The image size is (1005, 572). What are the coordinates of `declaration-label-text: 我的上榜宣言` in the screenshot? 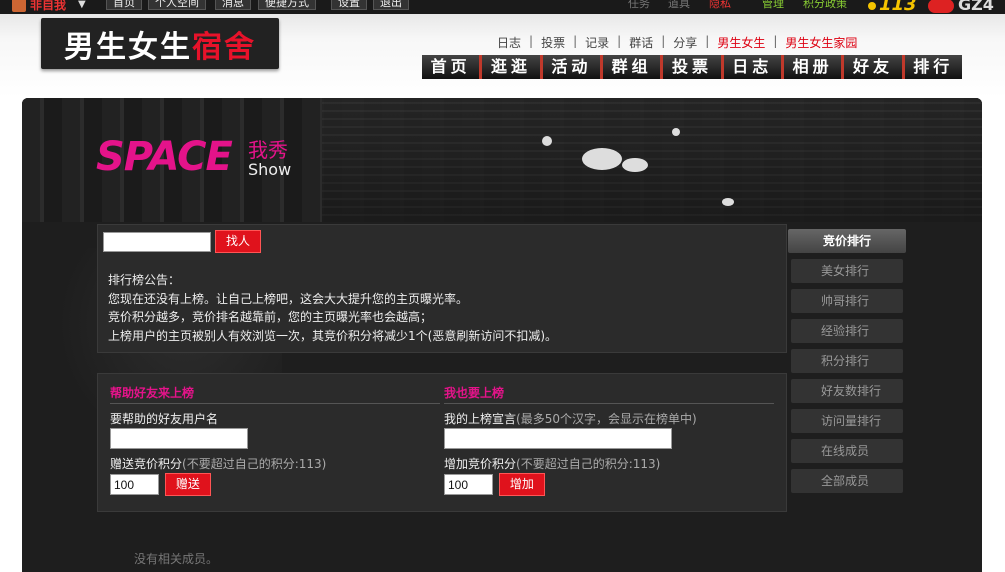 It's located at (480, 419).